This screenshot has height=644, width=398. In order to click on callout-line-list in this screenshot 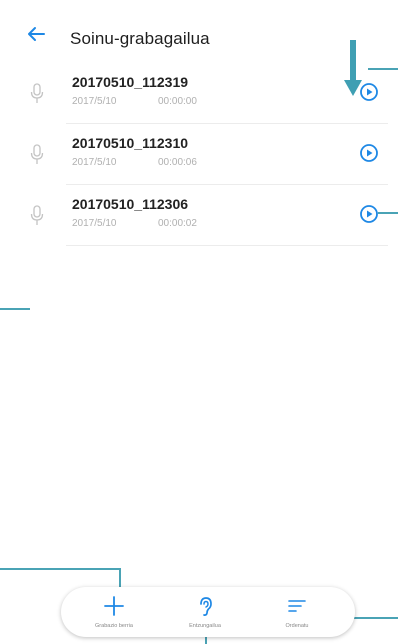, I will do `click(15, 309)`.